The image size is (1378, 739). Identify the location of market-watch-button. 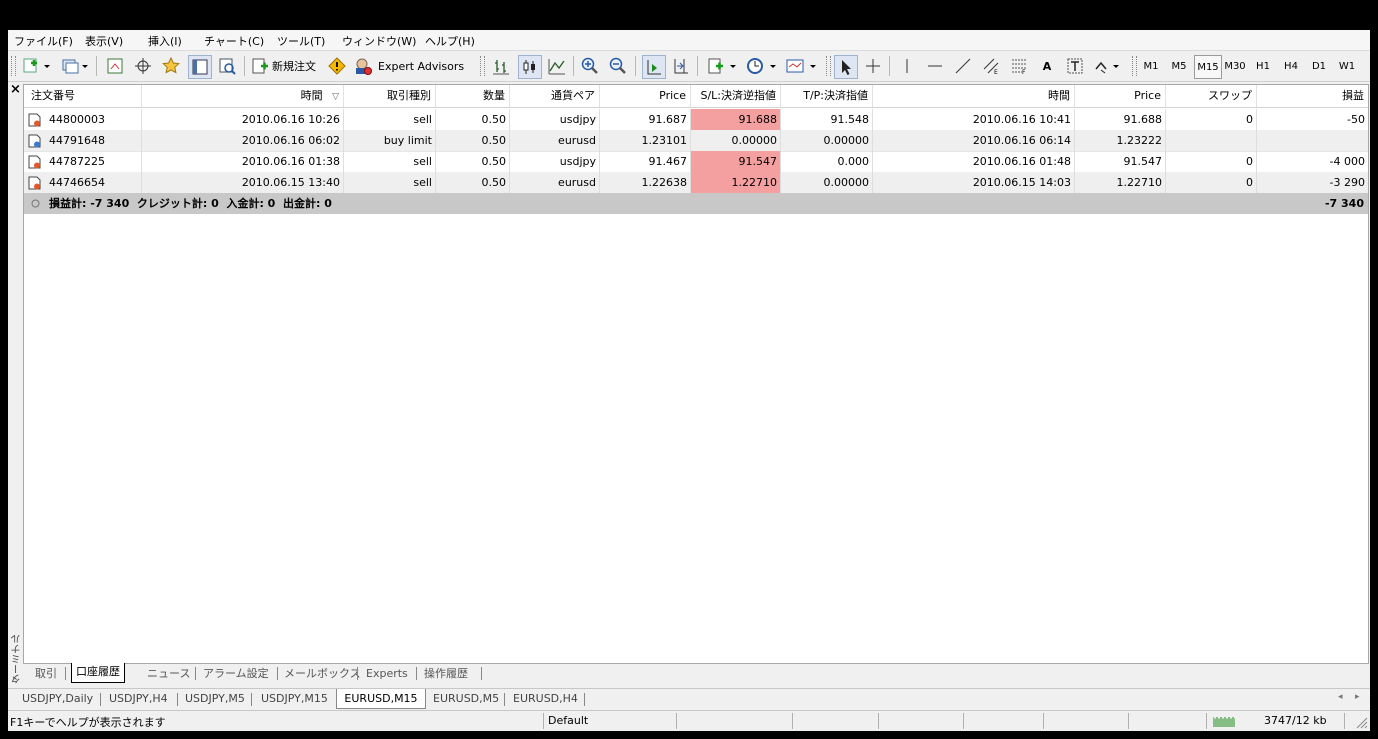
(115, 66).